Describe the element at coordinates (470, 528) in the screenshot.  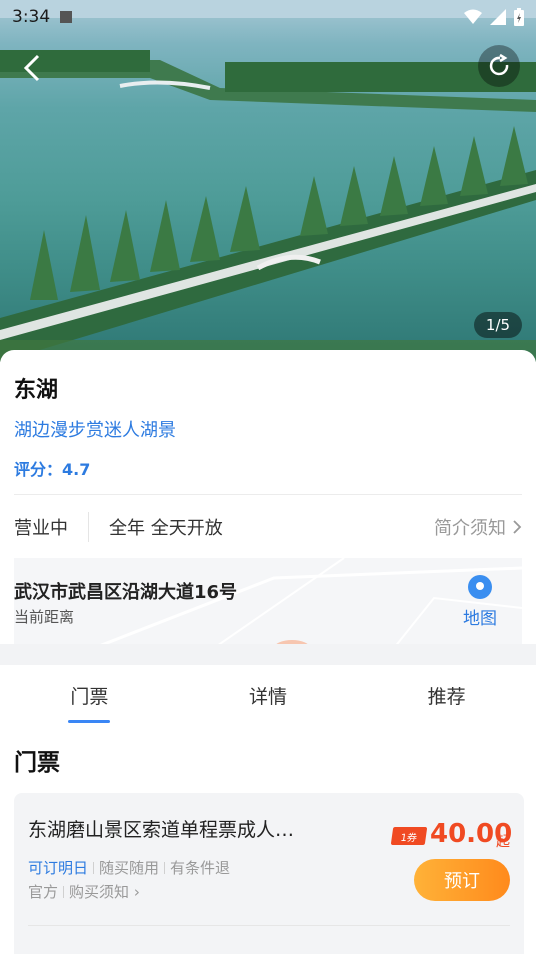
I see `notice-link-label: 简介须知` at that location.